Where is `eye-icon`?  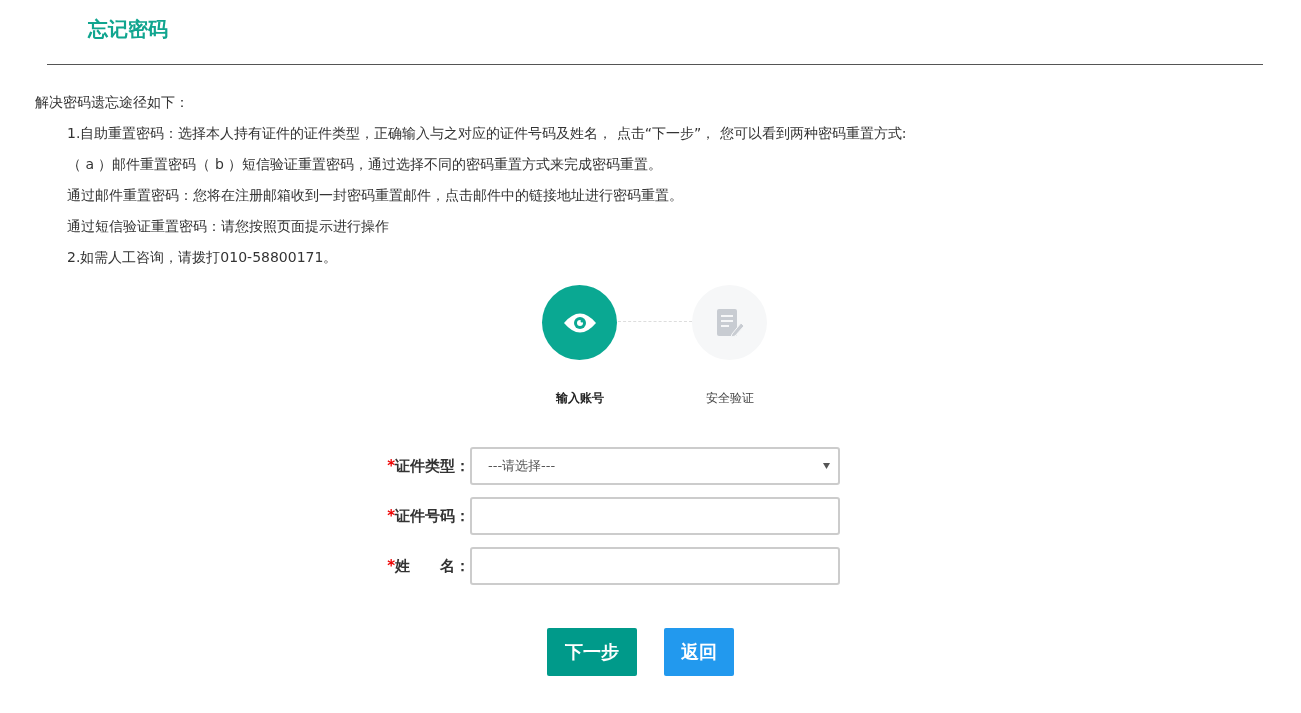 eye-icon is located at coordinates (579, 322).